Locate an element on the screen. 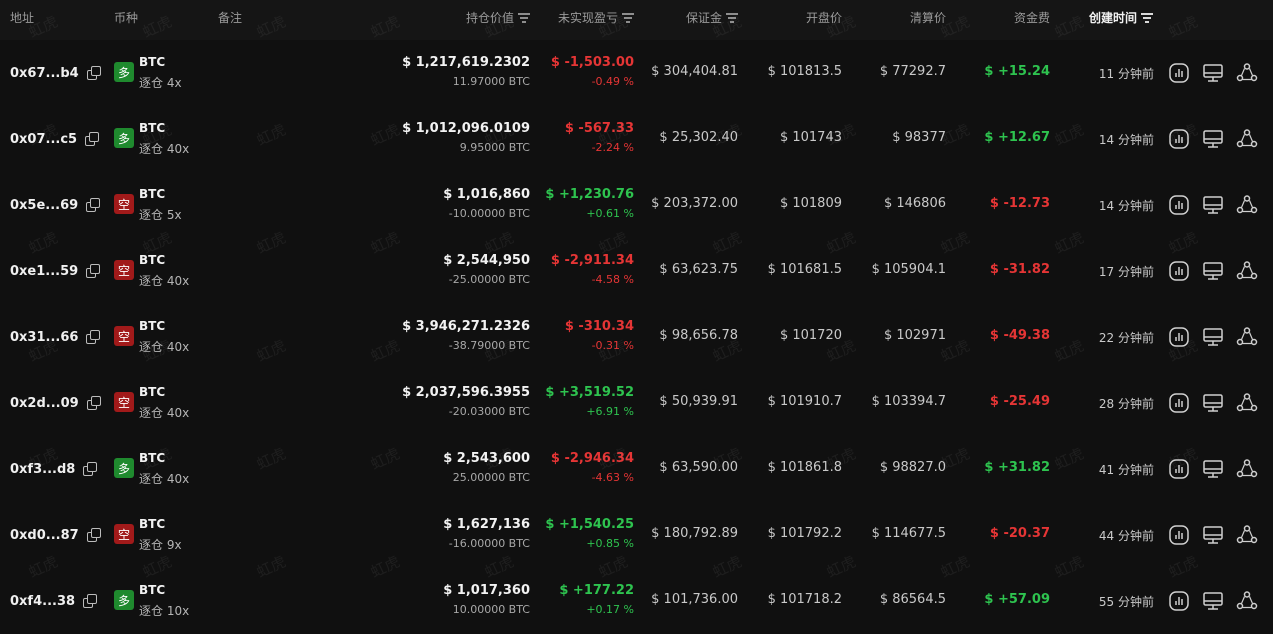 This screenshot has height=634, width=1273. address-text: 0x5e...69 is located at coordinates (44, 205).